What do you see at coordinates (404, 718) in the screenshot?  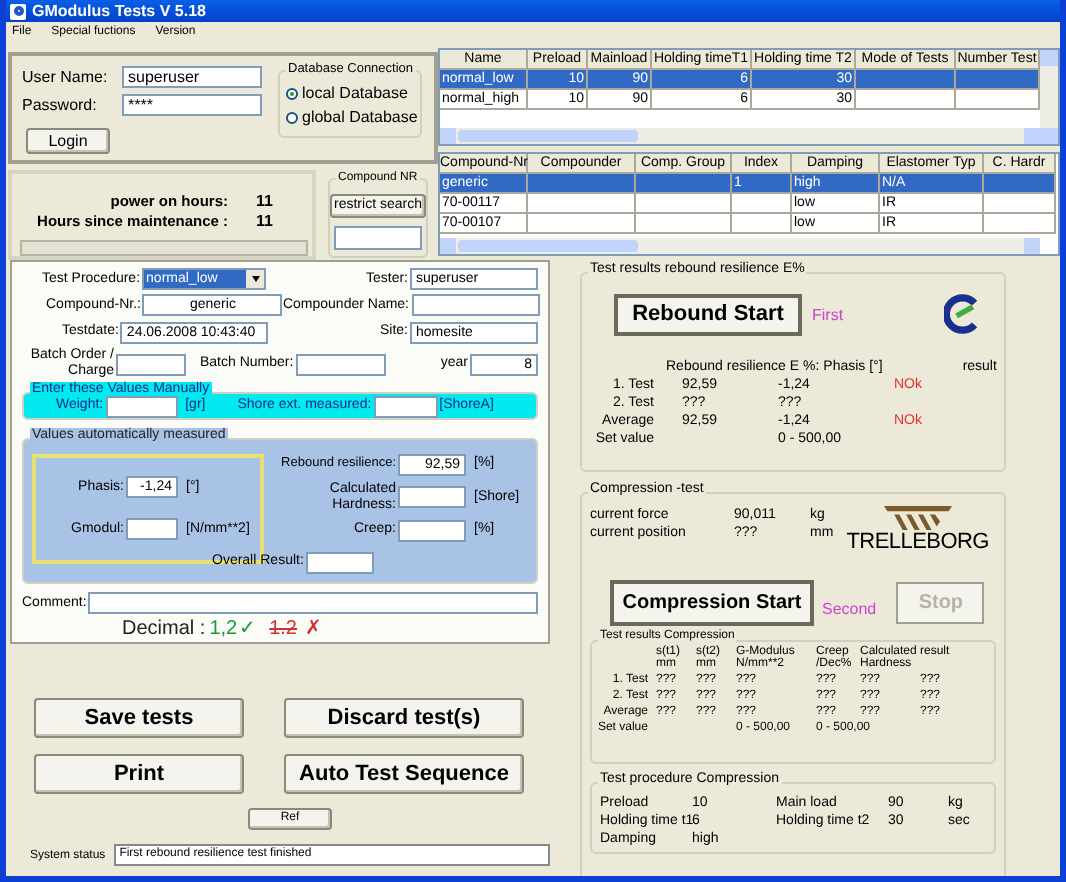 I see `button: Discard test(s)` at bounding box center [404, 718].